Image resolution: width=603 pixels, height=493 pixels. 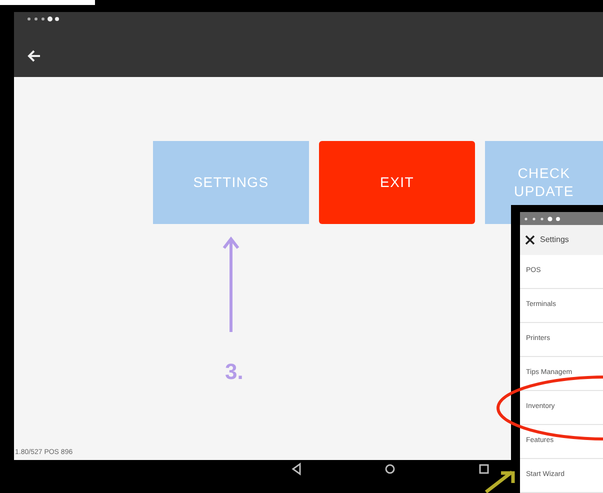 I want to click on step-label: 3., so click(x=234, y=372).